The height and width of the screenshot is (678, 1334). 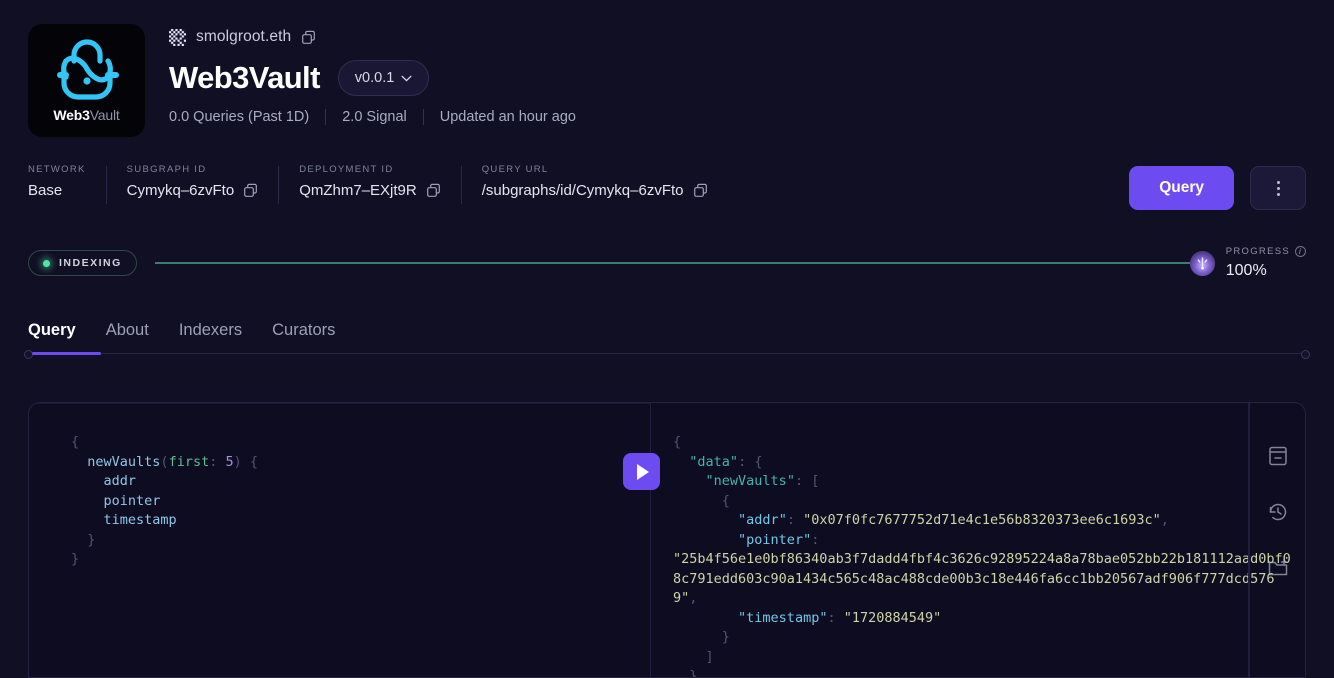 I want to click on owner-row: smolgroot.eth, so click(x=737, y=37).